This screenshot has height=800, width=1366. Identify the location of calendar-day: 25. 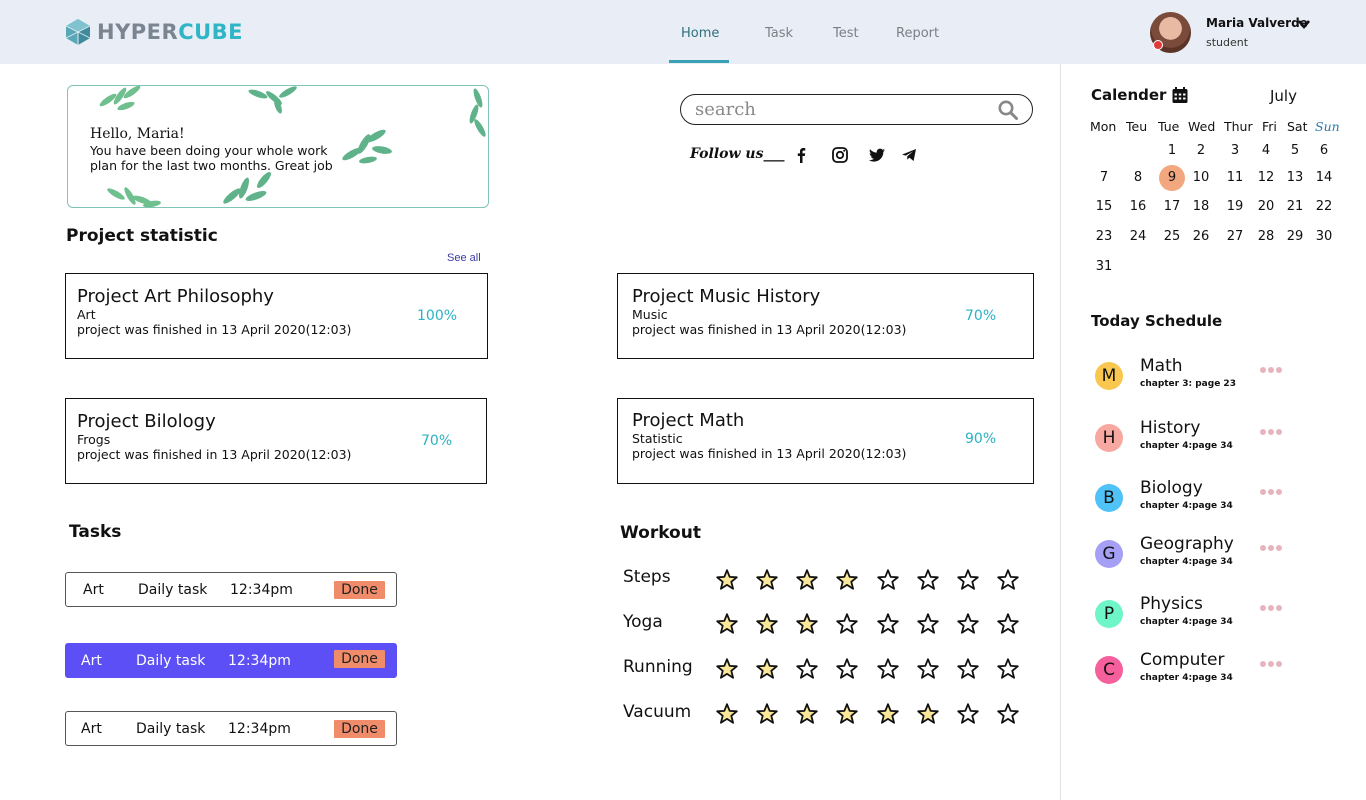
(1172, 236).